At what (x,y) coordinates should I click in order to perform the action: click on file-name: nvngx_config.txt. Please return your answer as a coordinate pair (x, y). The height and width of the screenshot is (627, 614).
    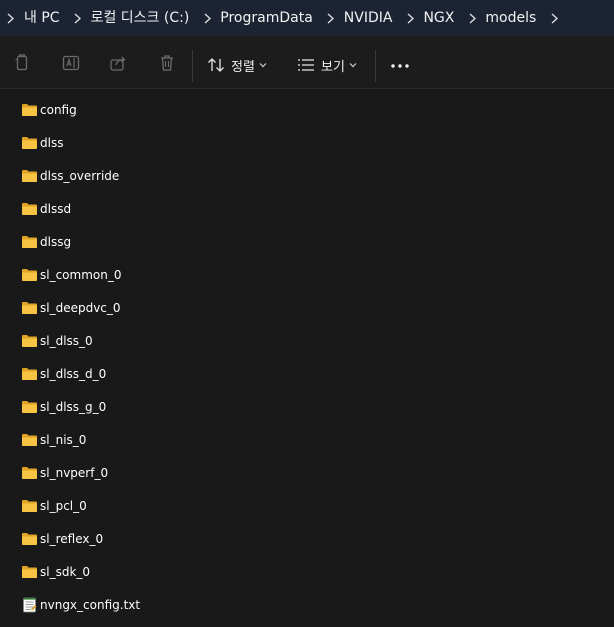
    Looking at the image, I should click on (90, 605).